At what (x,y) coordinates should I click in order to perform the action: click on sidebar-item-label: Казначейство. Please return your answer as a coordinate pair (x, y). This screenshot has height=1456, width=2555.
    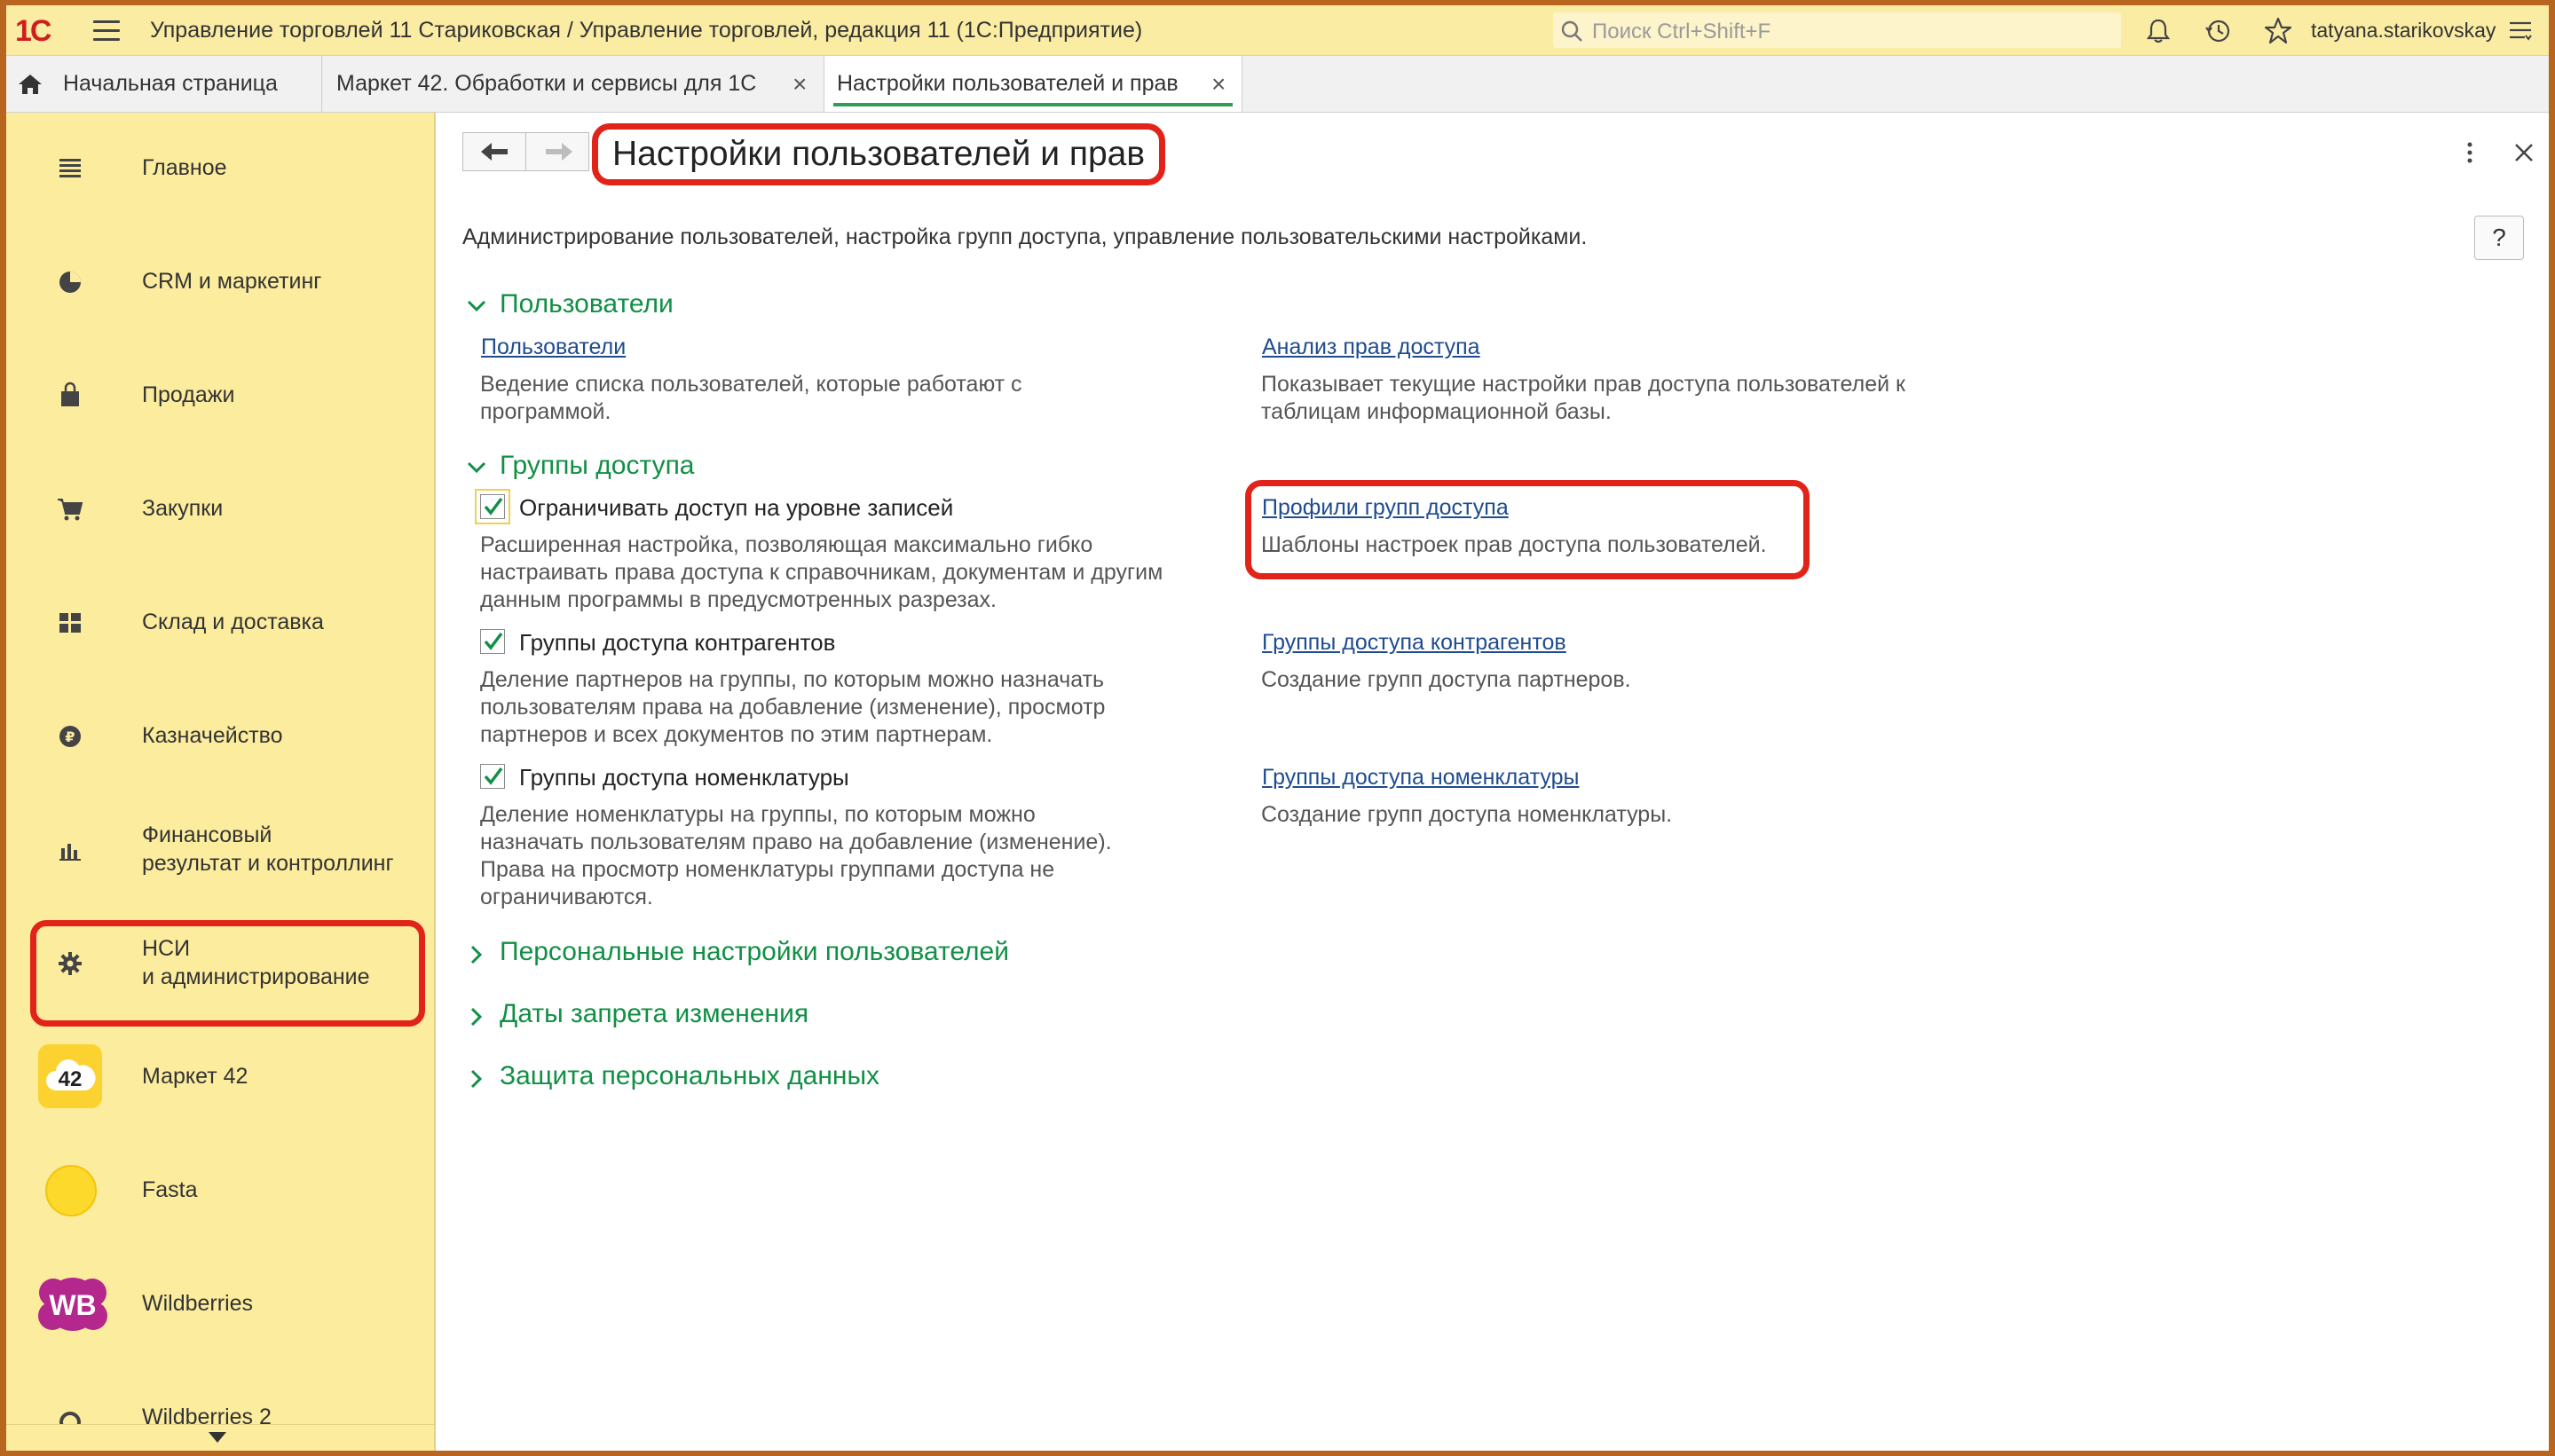
    Looking at the image, I should click on (213, 735).